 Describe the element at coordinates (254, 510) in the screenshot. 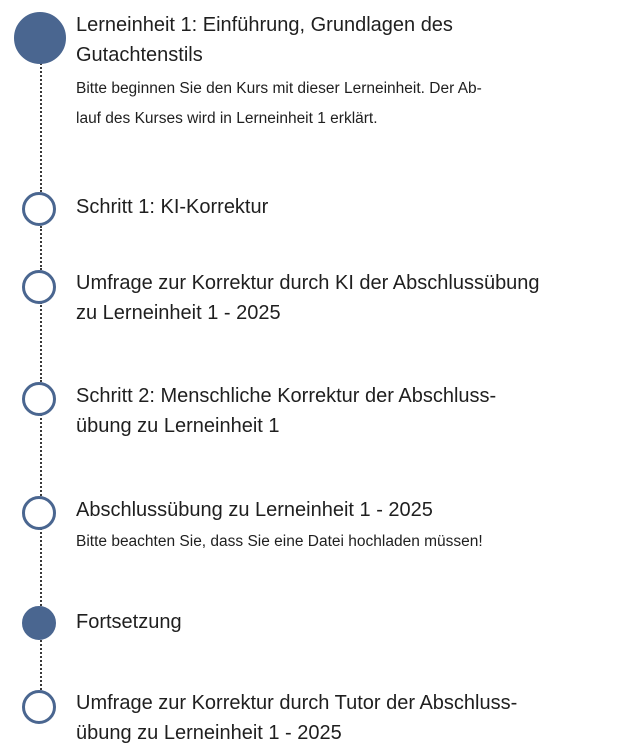

I see `item-title-line: Abschlussübung zu Lerneinheit 1 - 2025` at that location.